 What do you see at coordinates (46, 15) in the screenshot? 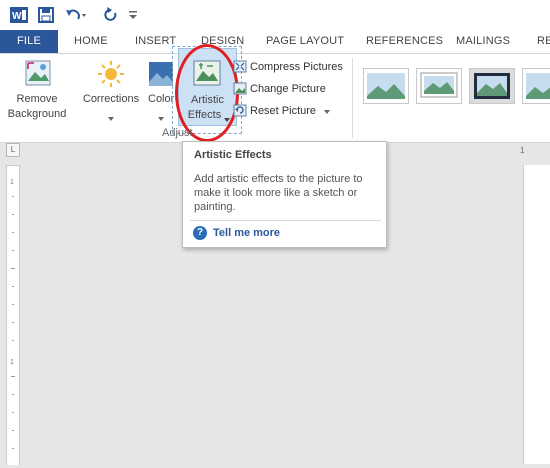
I see `save-icon` at bounding box center [46, 15].